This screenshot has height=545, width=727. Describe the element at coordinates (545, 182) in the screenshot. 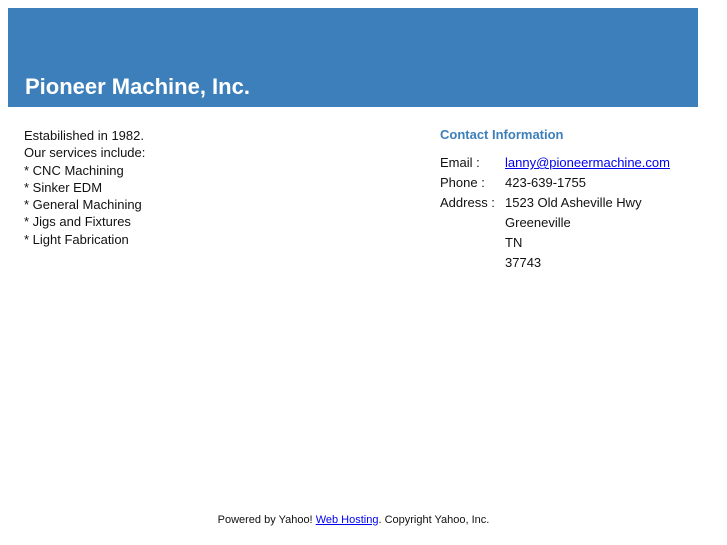

I see `phone-value: 423-639-1755` at that location.